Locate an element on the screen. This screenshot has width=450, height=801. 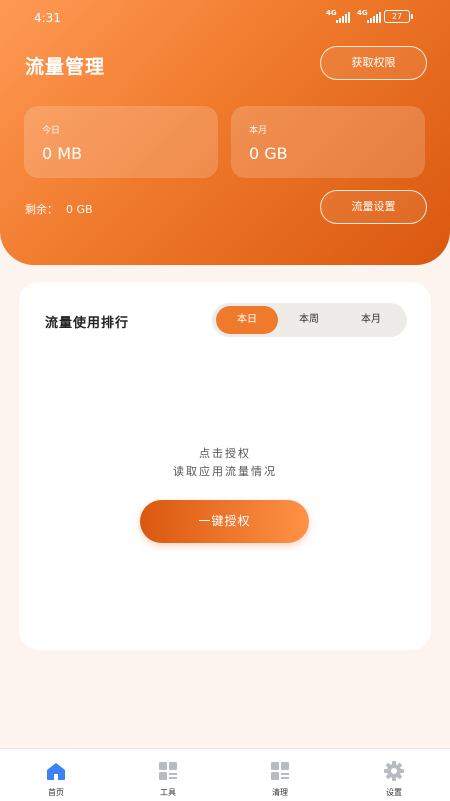
nav-item-home: 首页 is located at coordinates (56, 775).